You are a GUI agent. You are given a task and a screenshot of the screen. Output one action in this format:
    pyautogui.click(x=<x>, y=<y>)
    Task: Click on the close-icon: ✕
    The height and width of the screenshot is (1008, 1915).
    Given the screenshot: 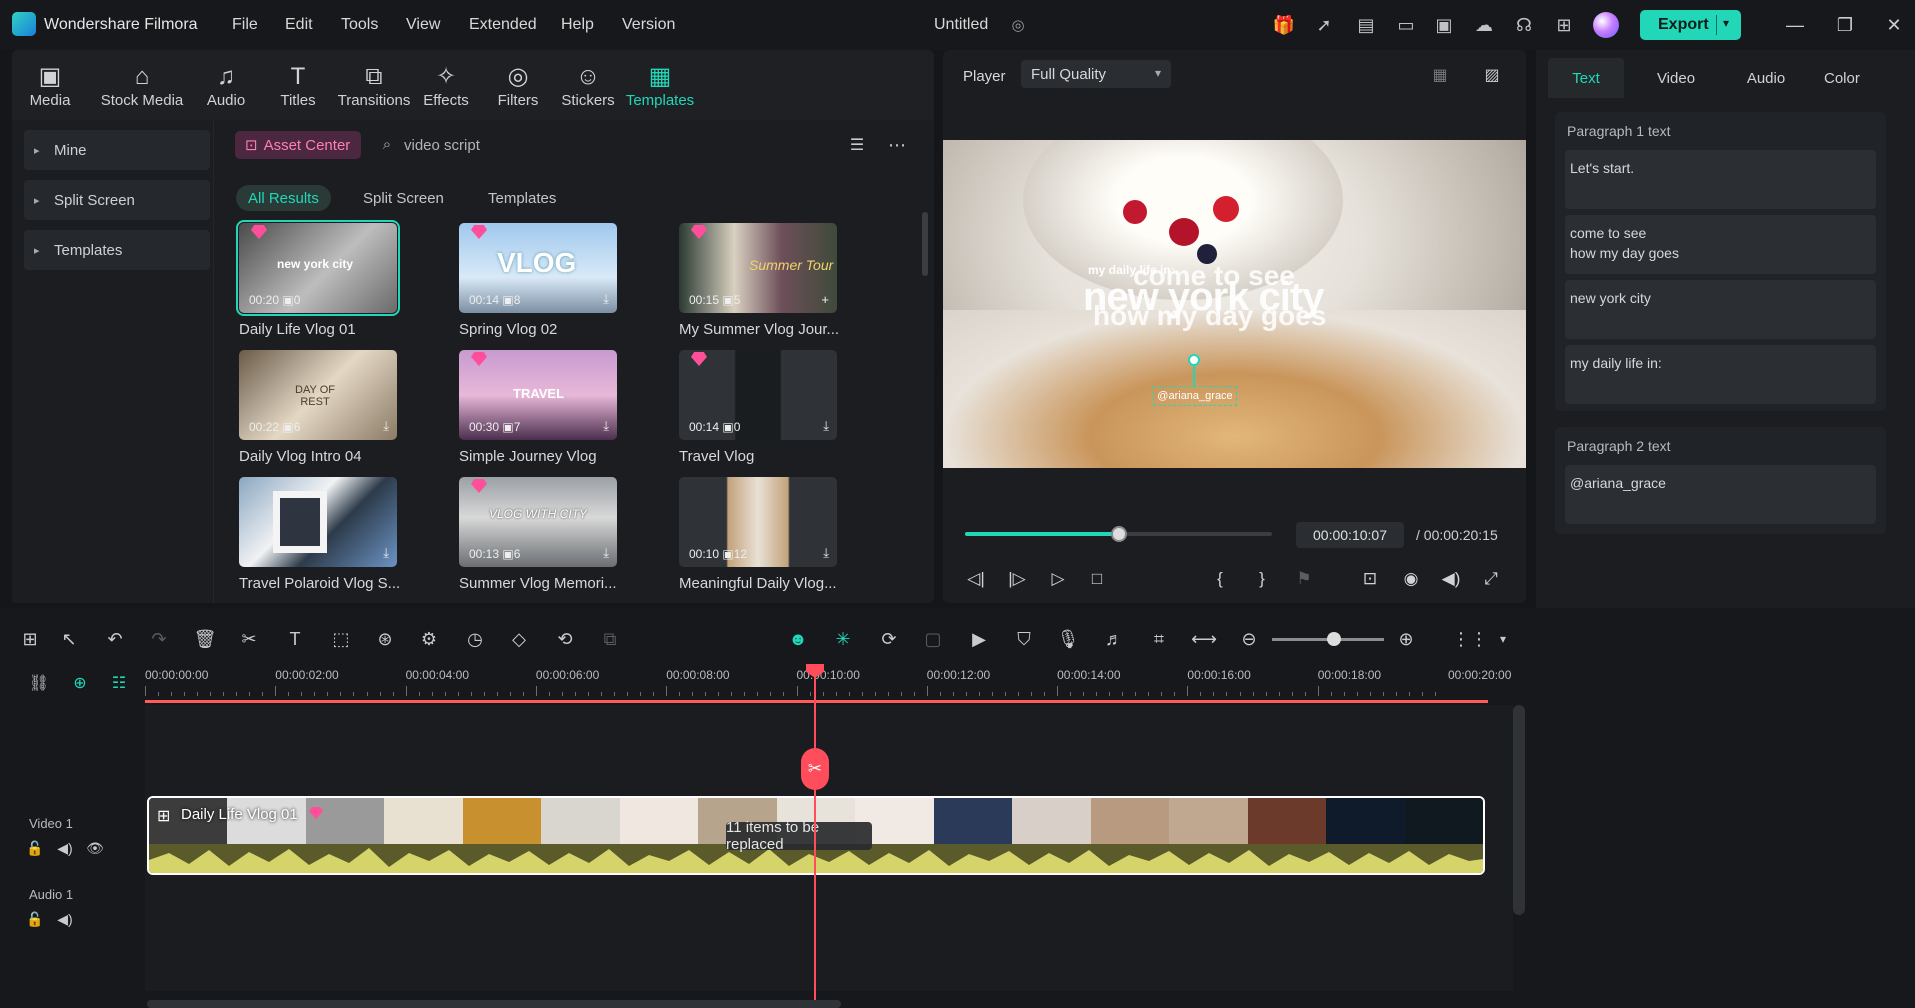 What is the action you would take?
    pyautogui.click(x=1894, y=25)
    